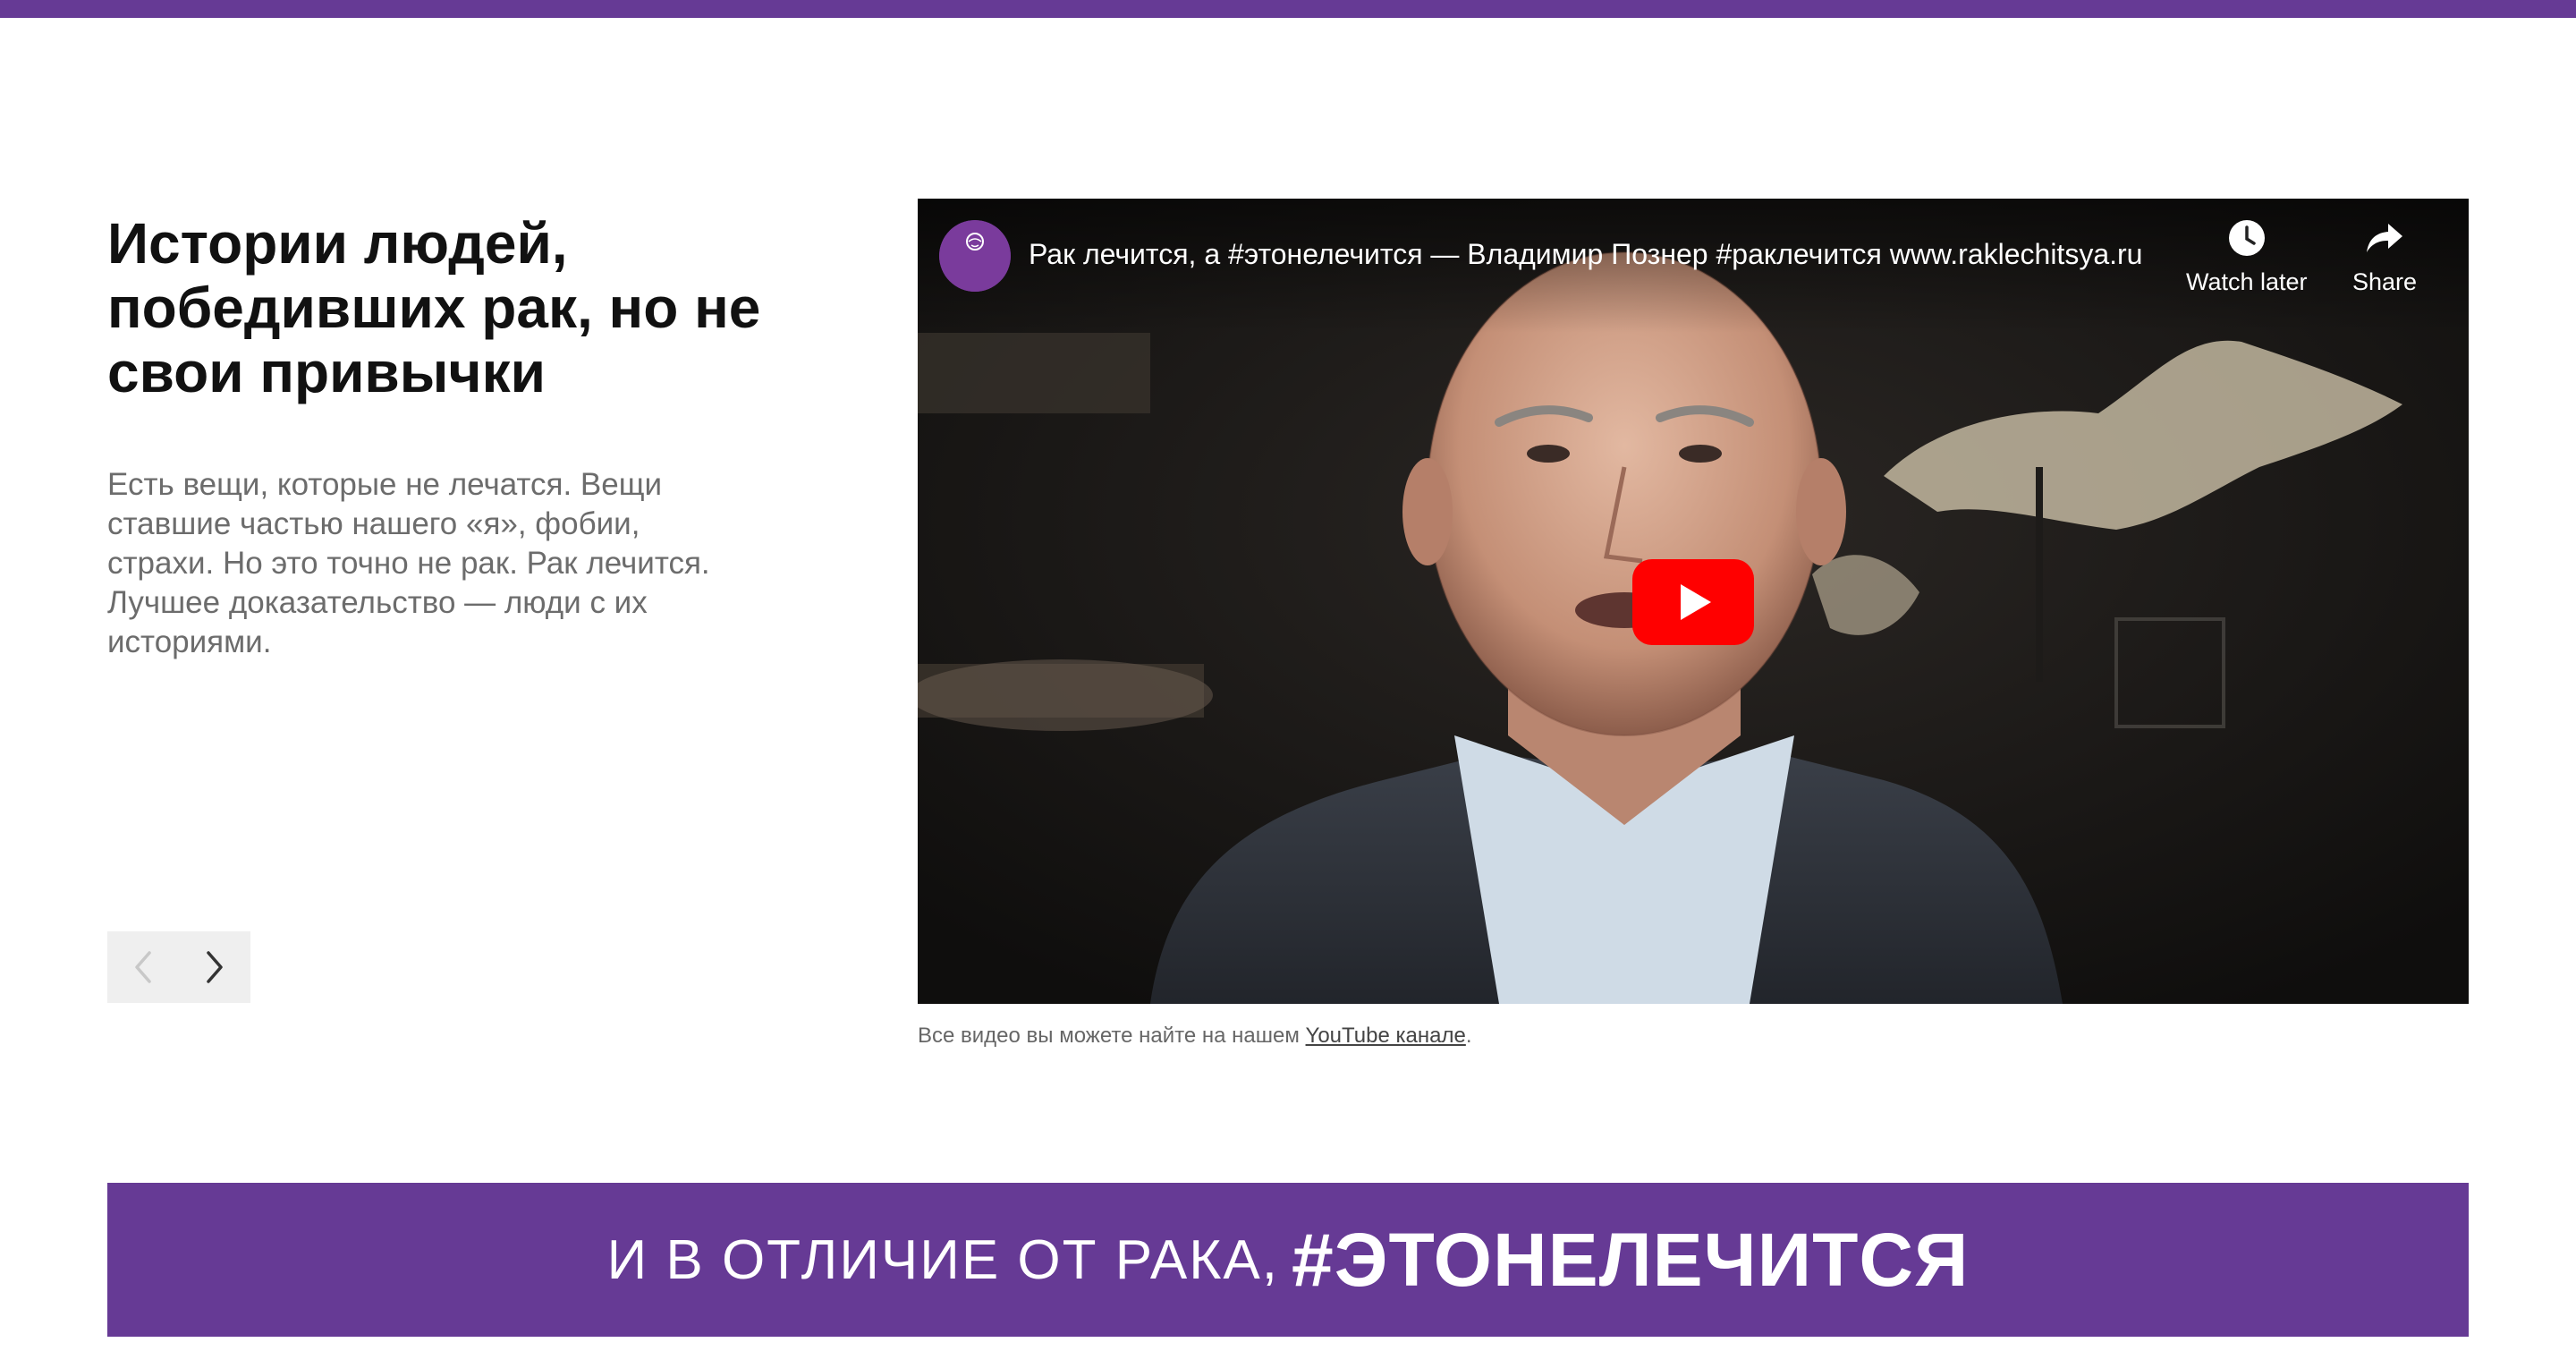 This screenshot has width=2576, height=1351. Describe the element at coordinates (1630, 1260) in the screenshot. I see `banner-hashtag: #ЭТОНЕЛЕЧИТСЯ` at that location.